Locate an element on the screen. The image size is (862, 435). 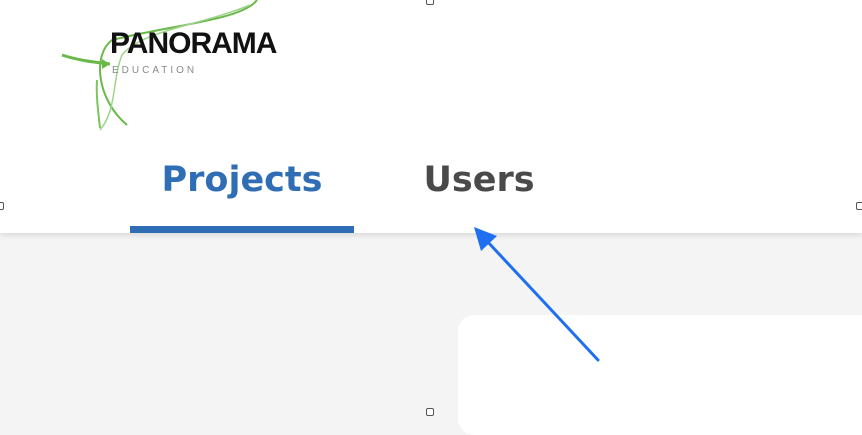
selection-handle-left is located at coordinates (2, 206).